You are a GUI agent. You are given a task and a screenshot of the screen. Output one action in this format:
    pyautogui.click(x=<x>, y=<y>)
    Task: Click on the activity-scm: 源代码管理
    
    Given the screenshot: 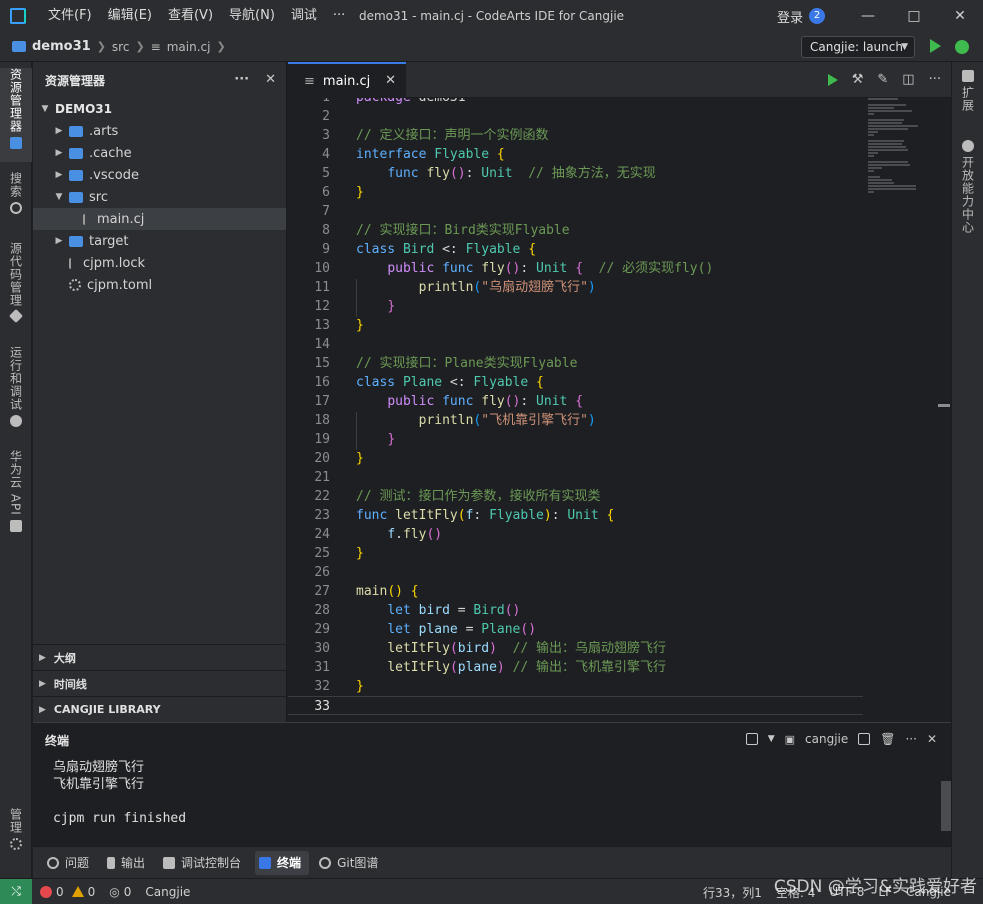 What is the action you would take?
    pyautogui.click(x=16, y=285)
    